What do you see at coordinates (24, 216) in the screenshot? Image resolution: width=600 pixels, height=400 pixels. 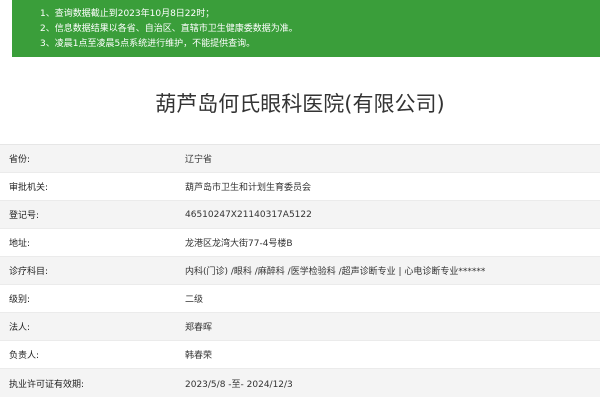 I see `row-label: 登记号:` at bounding box center [24, 216].